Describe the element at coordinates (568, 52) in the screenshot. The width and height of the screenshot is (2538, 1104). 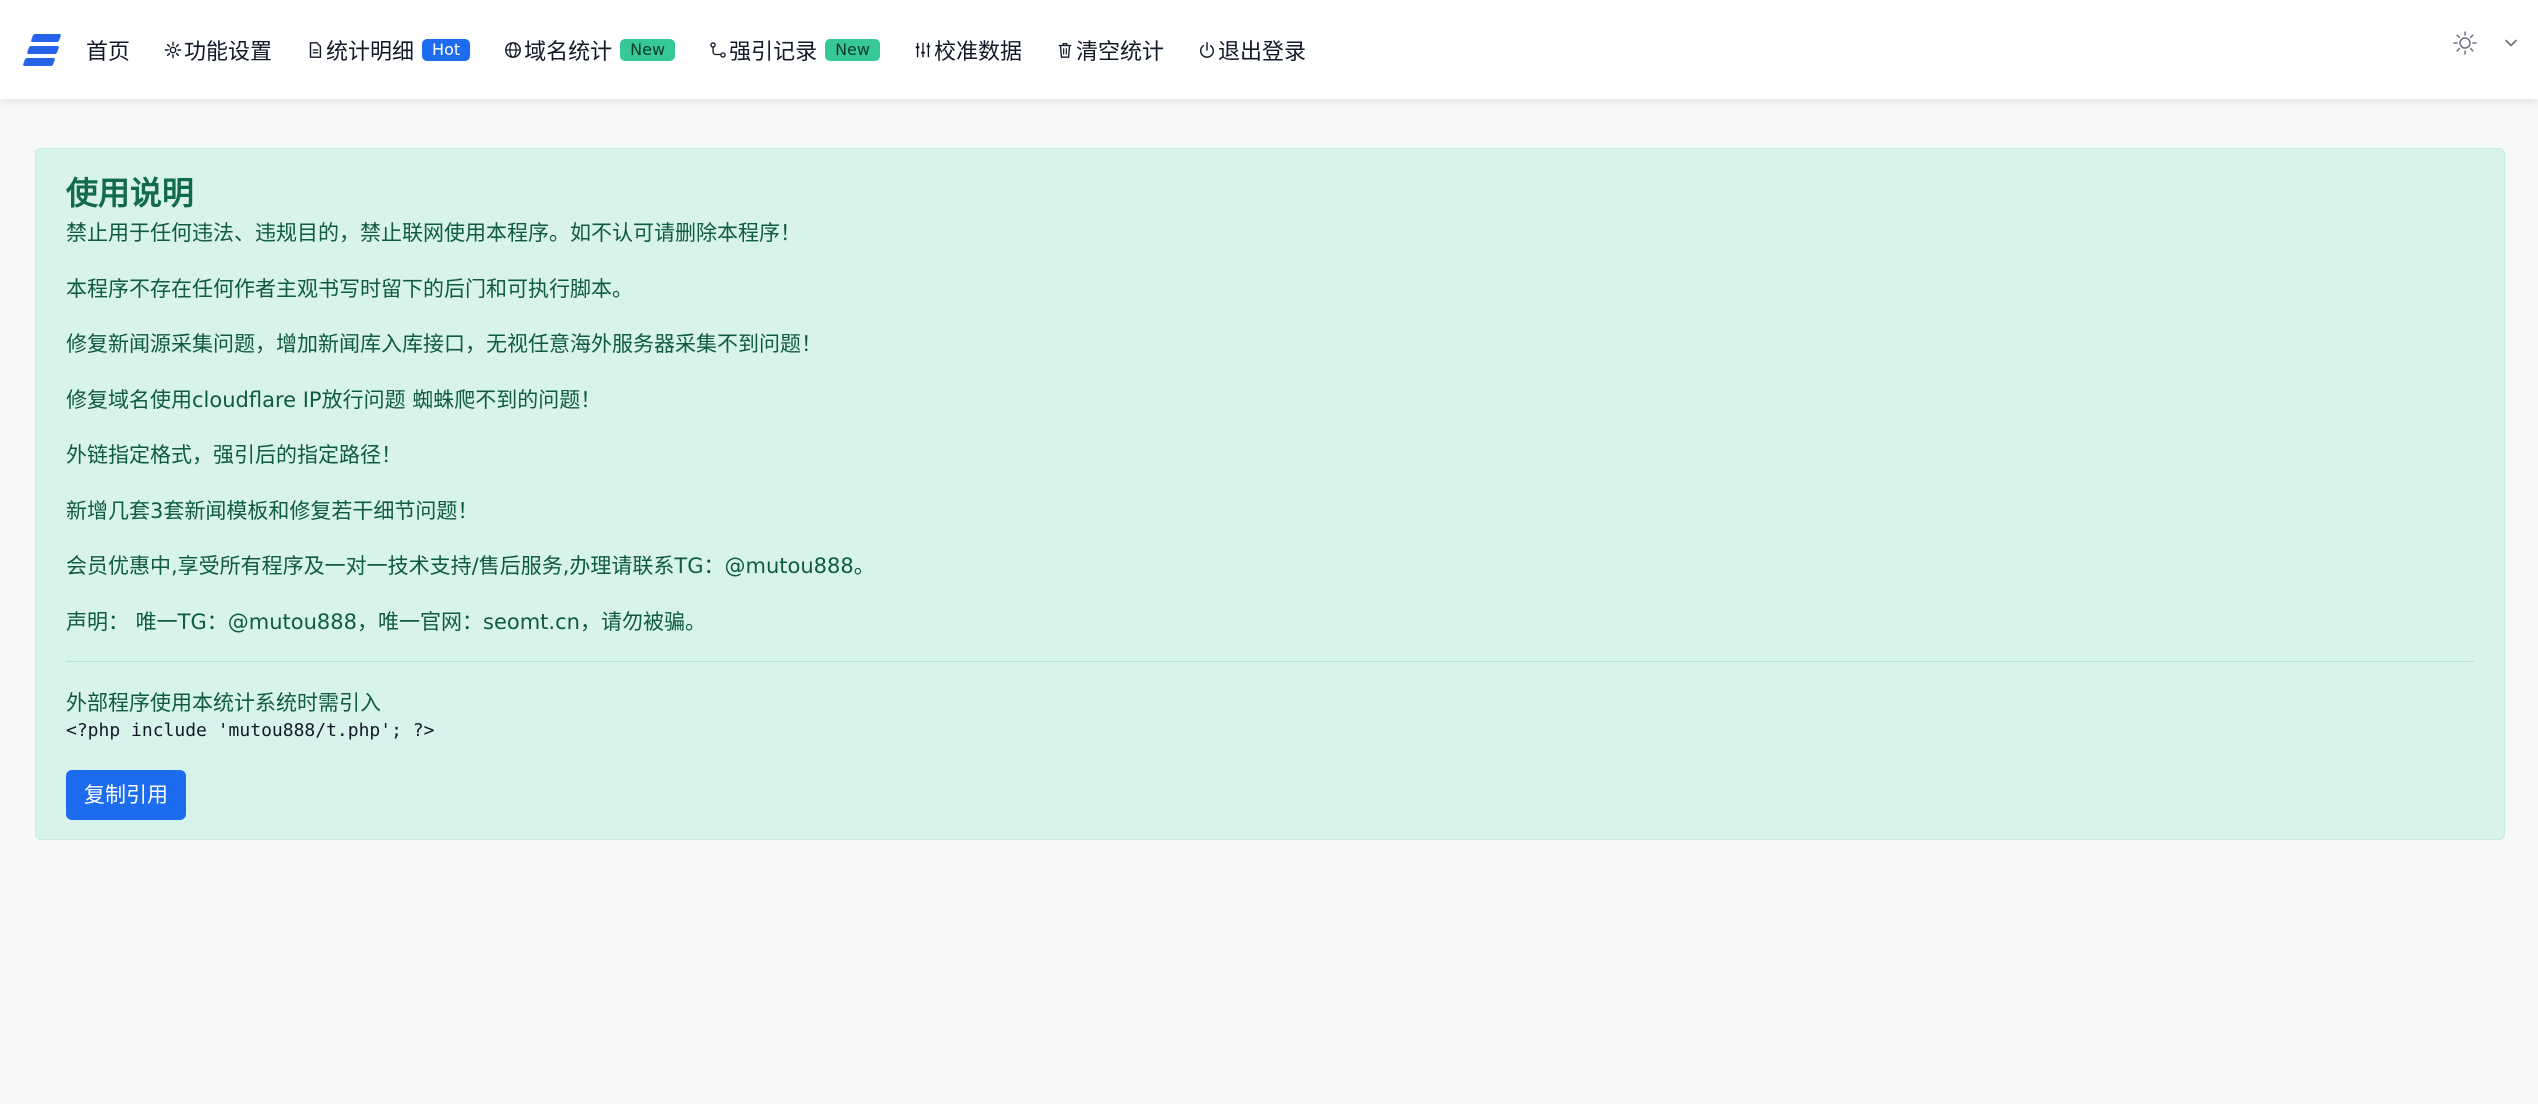
I see `nav-domain-stats-label: 域名统计` at that location.